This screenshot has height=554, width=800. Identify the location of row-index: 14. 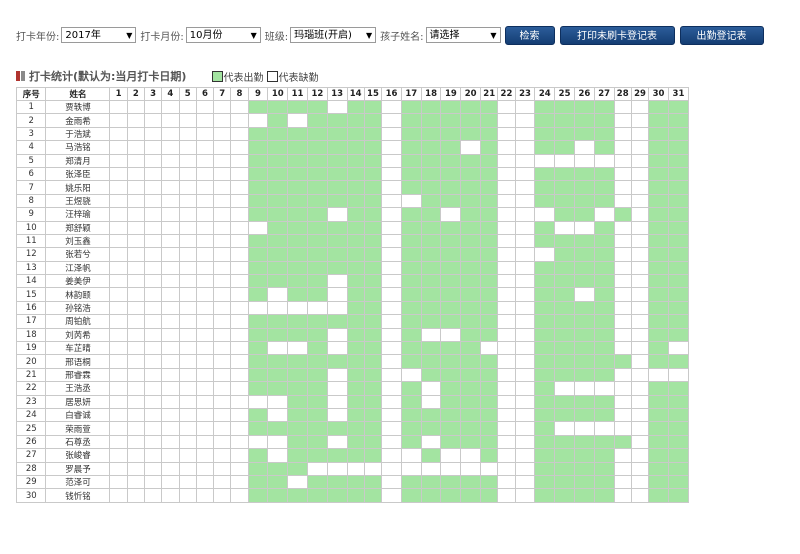
(31, 281).